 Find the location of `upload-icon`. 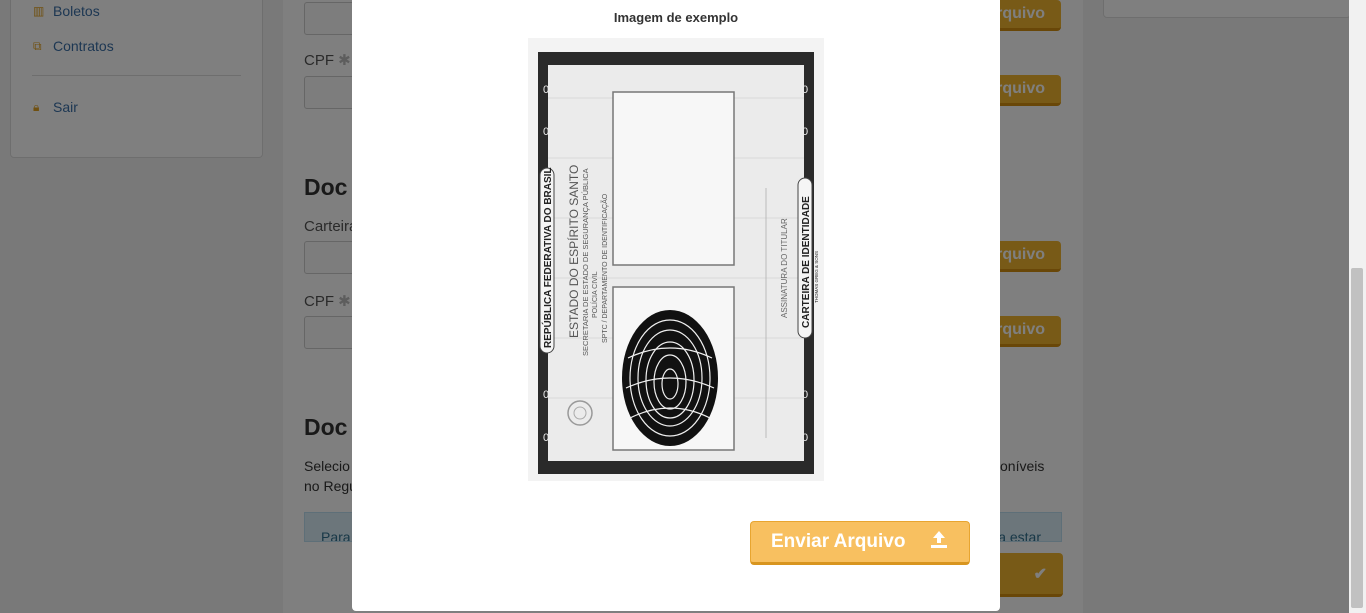

upload-icon is located at coordinates (939, 542).